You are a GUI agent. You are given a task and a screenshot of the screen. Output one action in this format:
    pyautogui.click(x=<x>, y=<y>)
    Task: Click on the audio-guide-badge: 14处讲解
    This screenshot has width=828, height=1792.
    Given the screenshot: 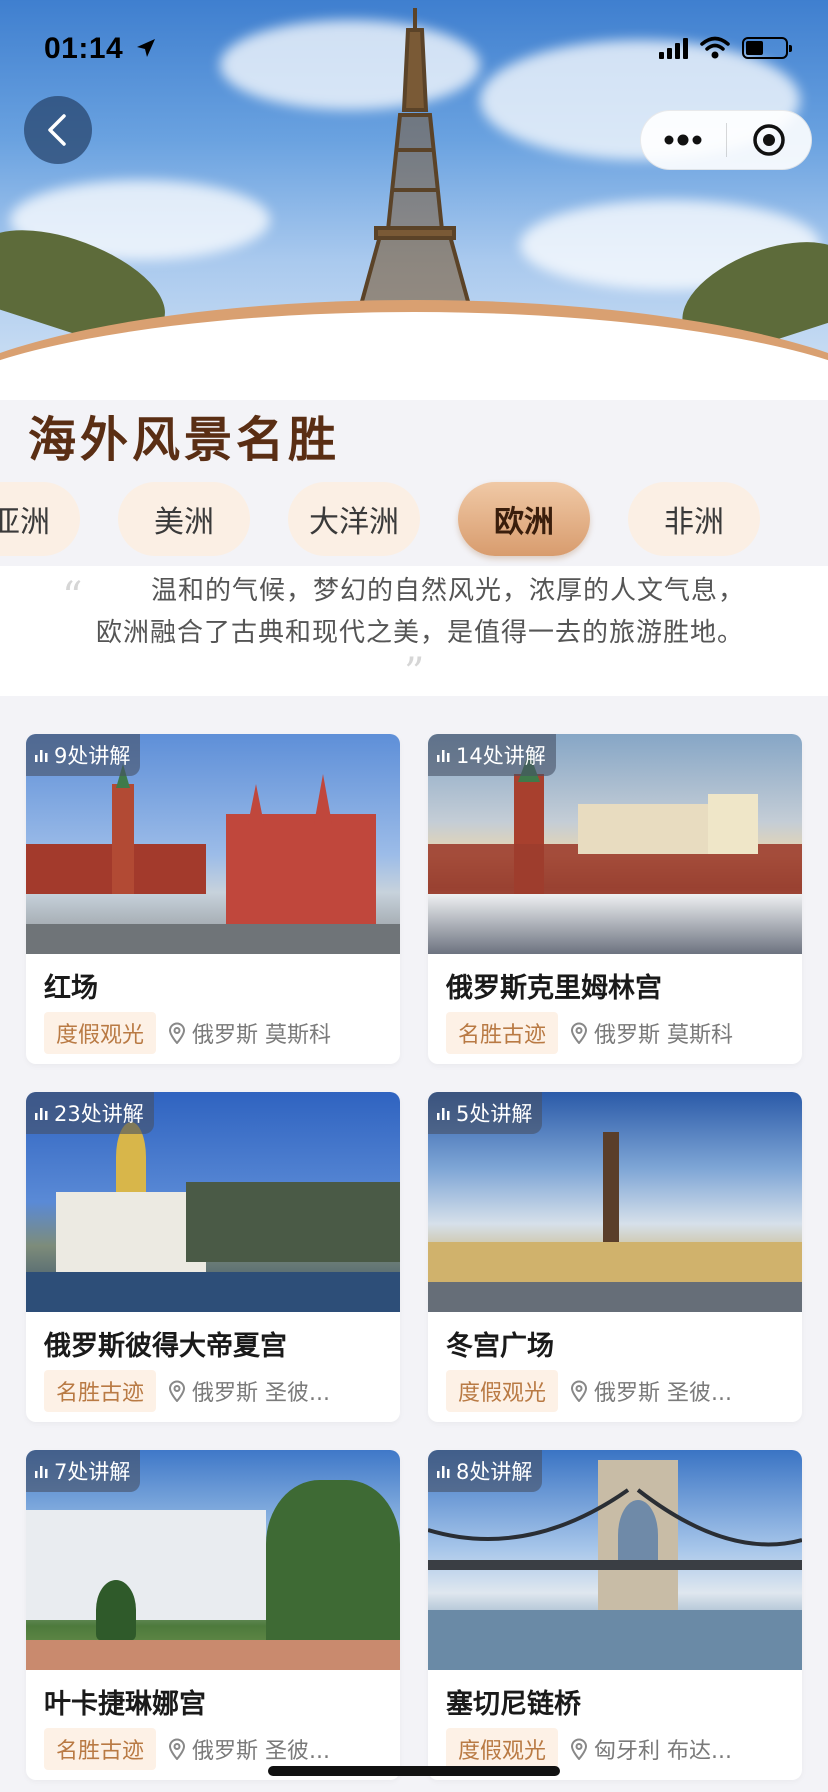 What is the action you would take?
    pyautogui.click(x=492, y=755)
    